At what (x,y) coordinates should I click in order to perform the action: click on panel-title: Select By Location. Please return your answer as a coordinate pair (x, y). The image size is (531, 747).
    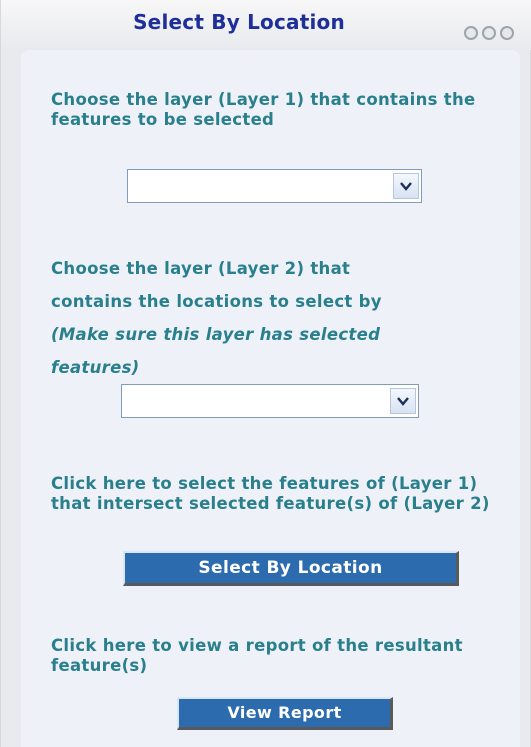
    Looking at the image, I should click on (239, 22).